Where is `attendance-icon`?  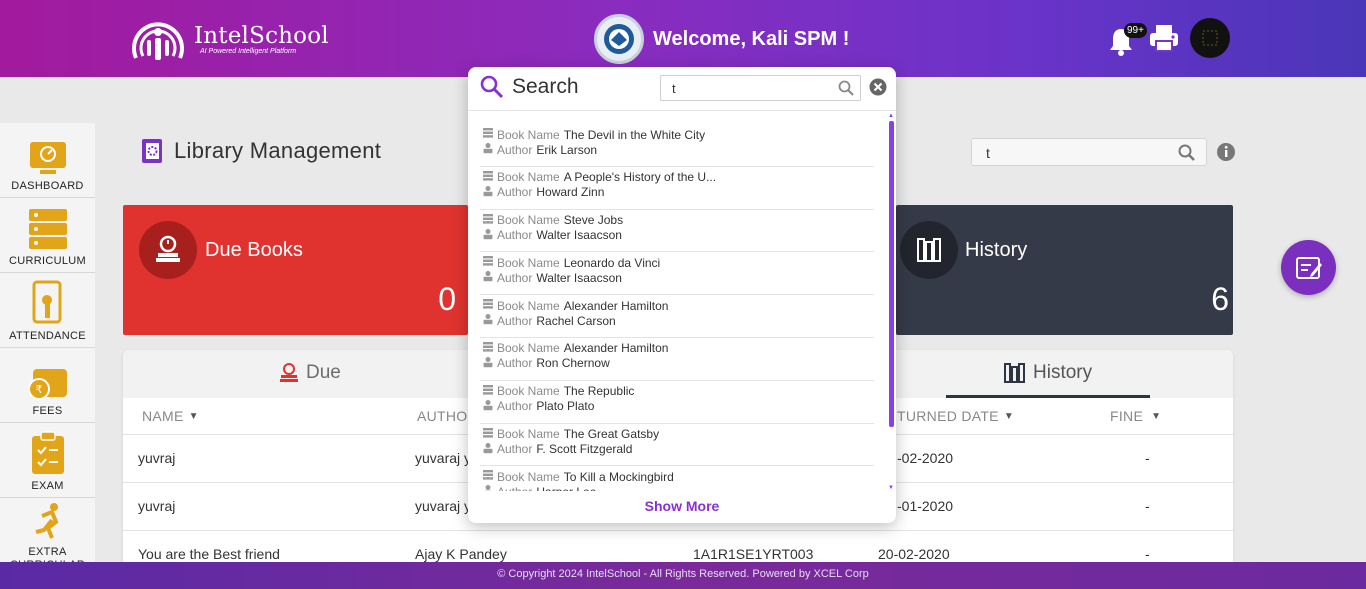
attendance-icon is located at coordinates (46, 302).